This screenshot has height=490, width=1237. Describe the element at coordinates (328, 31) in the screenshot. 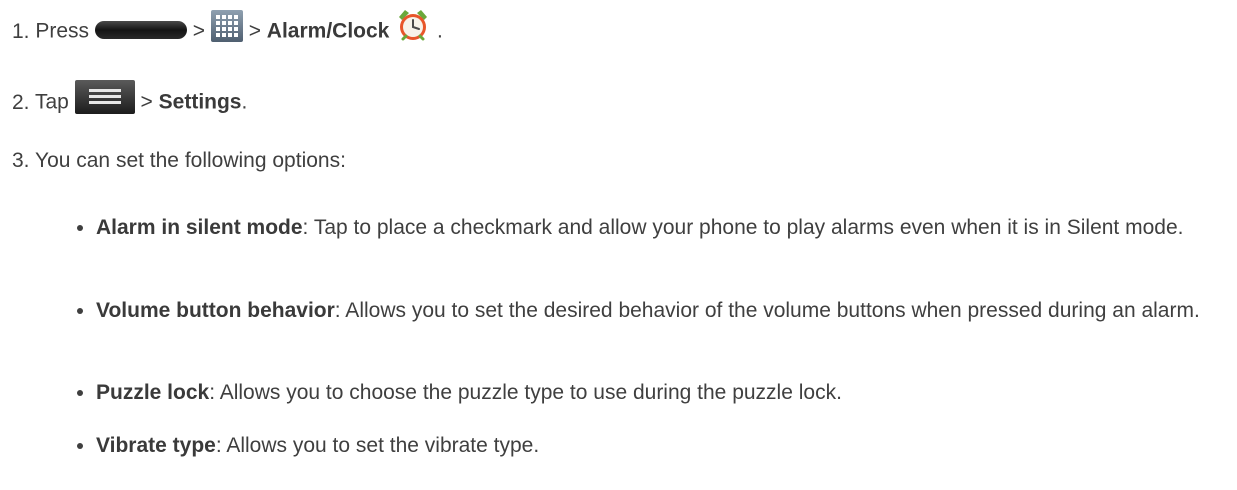

I see `alarm-clock-label: Alarm/Clock` at that location.